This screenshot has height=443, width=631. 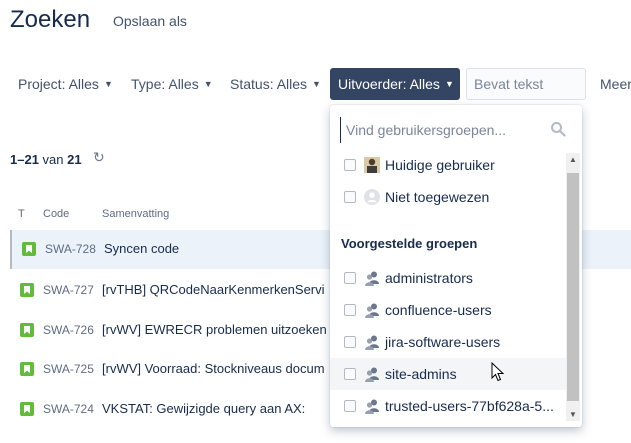 I want to click on project-filter-label: Project: Alles, so click(x=58, y=84).